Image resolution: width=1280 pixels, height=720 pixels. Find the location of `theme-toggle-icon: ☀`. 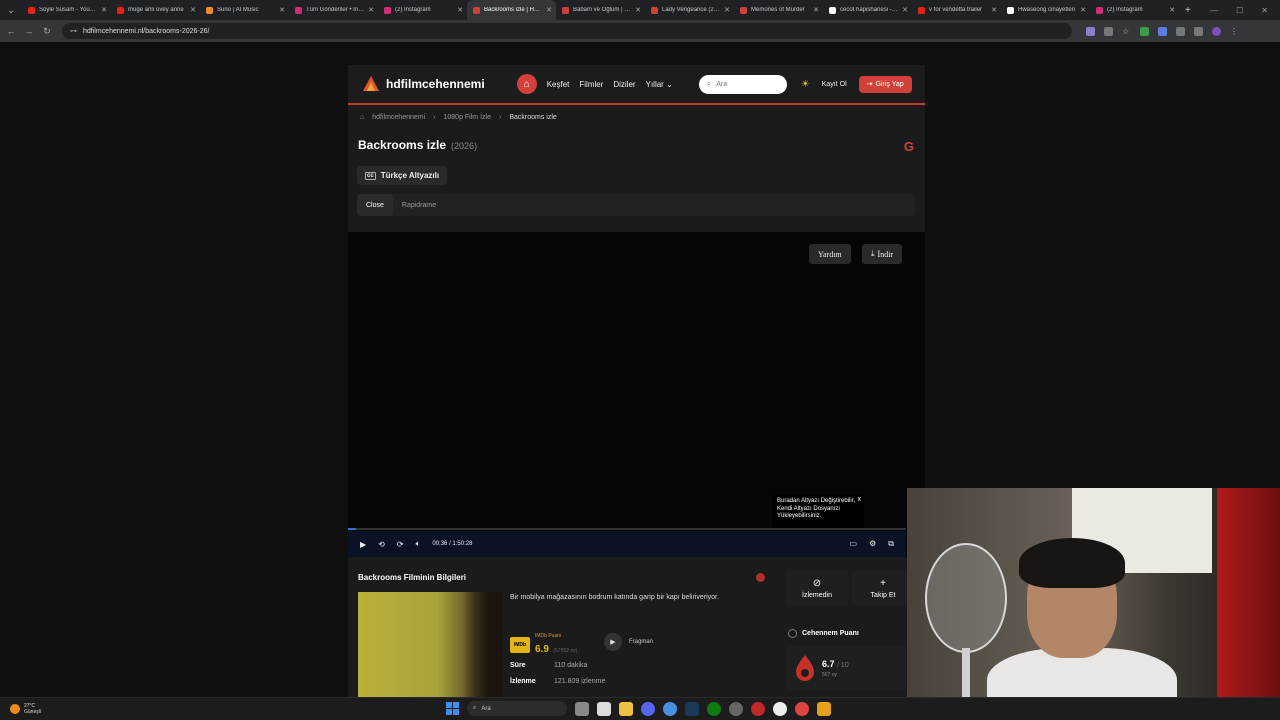

theme-toggle-icon: ☀ is located at coordinates (805, 84).